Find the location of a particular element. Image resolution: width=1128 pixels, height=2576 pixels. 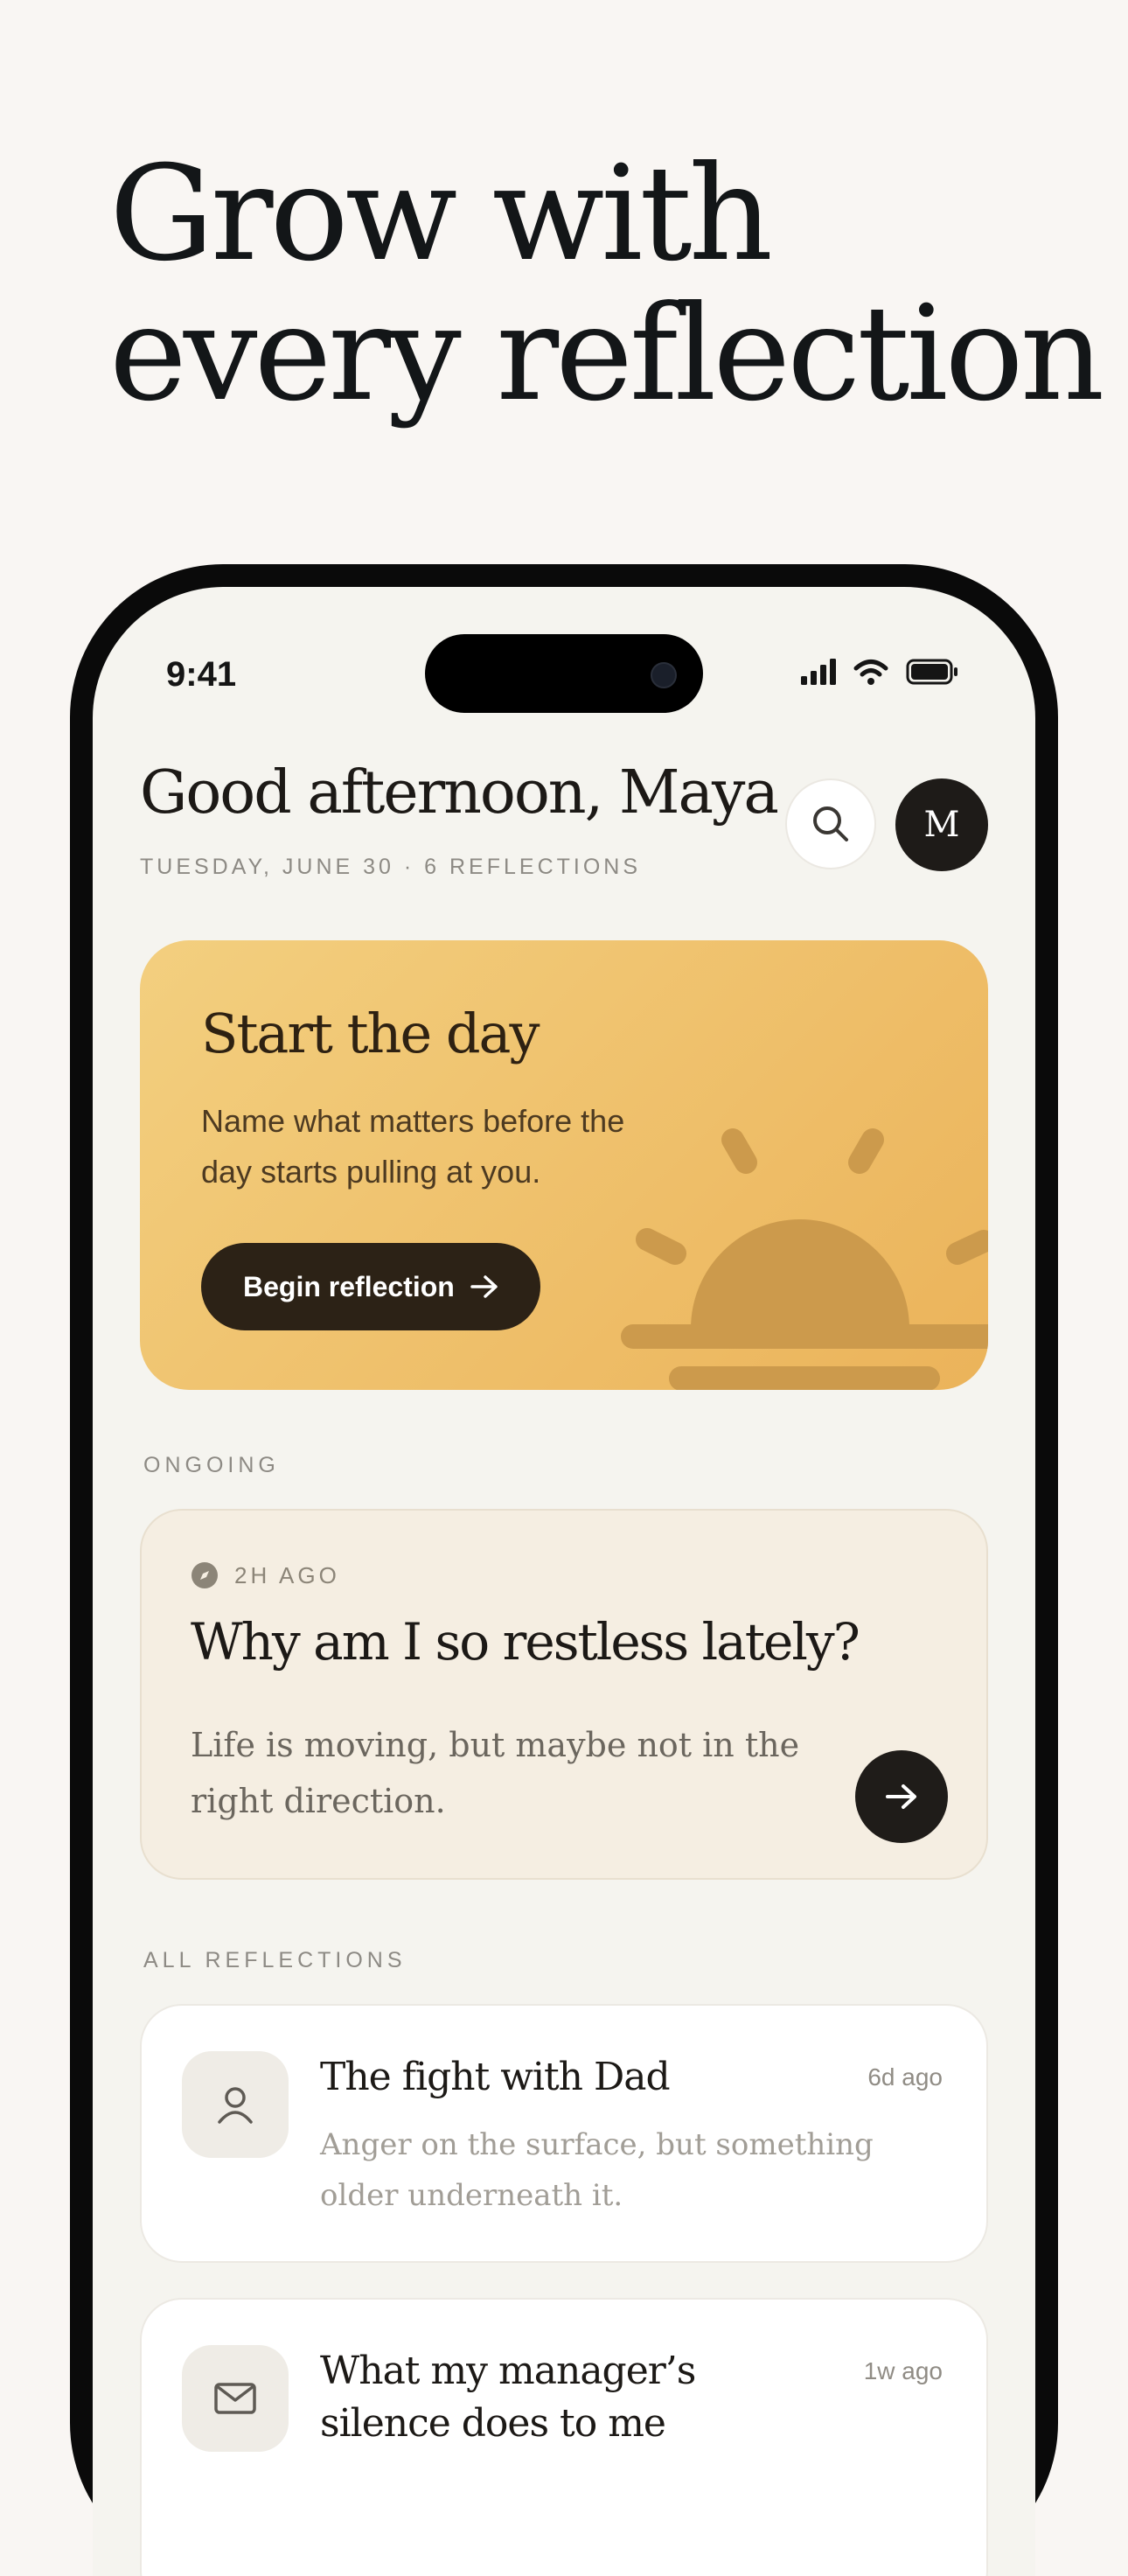

headline-line-1: Grow with is located at coordinates (441, 214).